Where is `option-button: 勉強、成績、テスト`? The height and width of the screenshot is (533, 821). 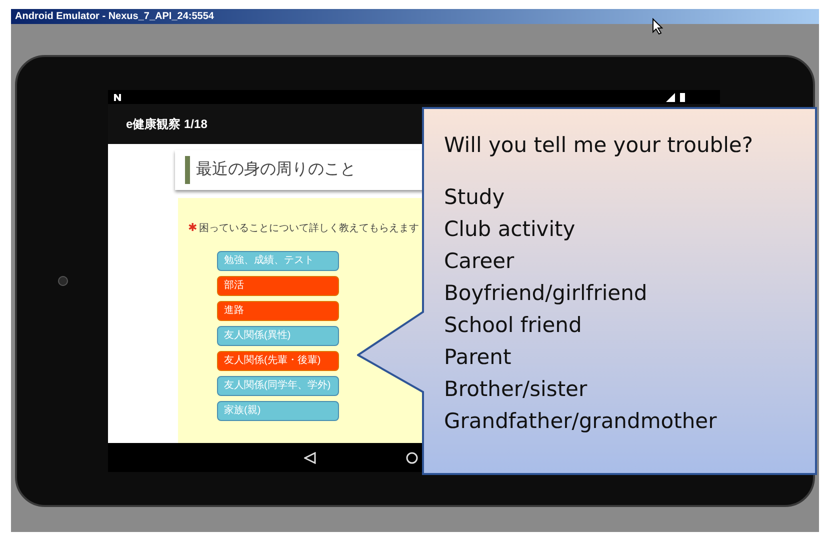 option-button: 勉強、成績、テスト is located at coordinates (278, 260).